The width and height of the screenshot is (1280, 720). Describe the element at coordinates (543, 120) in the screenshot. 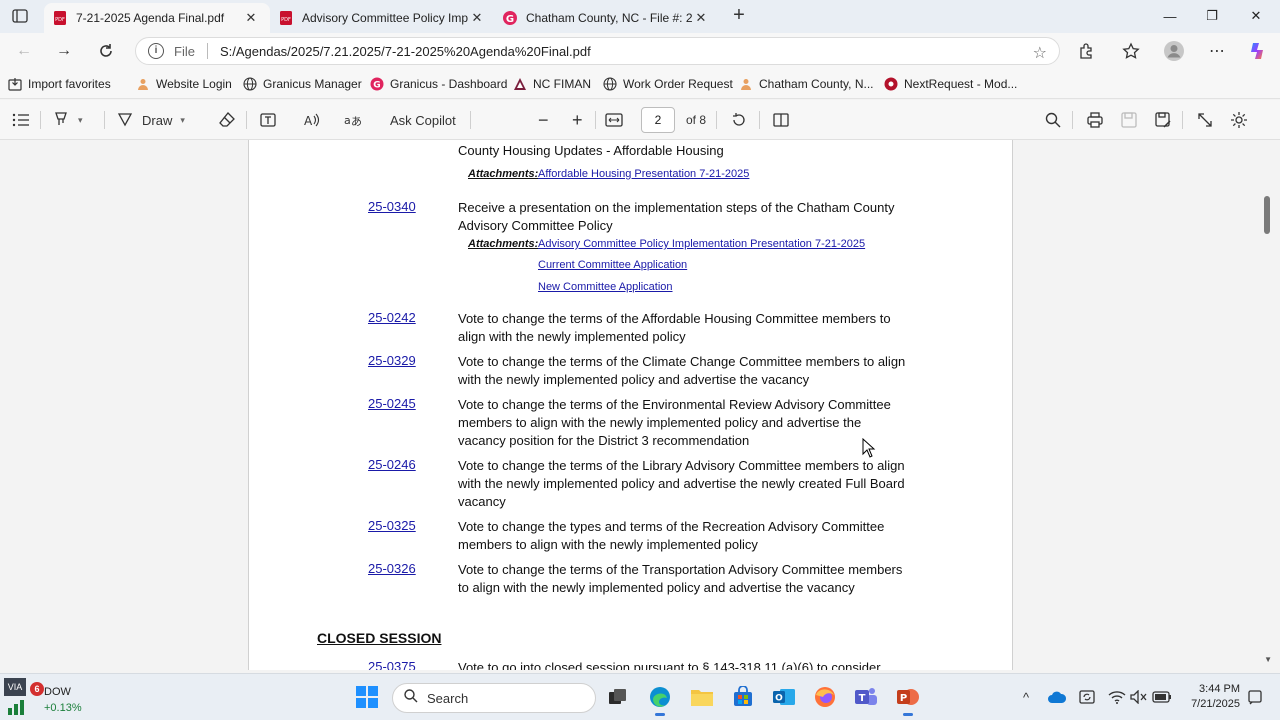

I see `zoom-out-icon: −` at that location.